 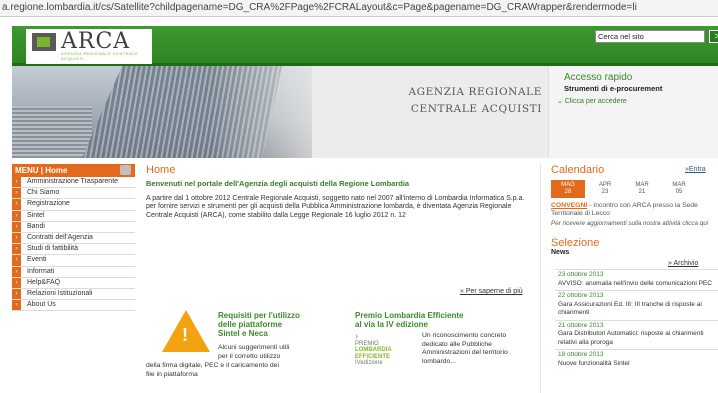 I want to click on search-button: >, so click(x=713, y=36).